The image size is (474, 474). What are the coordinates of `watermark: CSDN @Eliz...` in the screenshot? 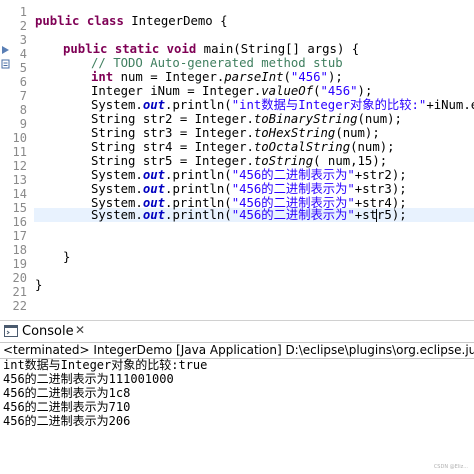 It's located at (450, 467).